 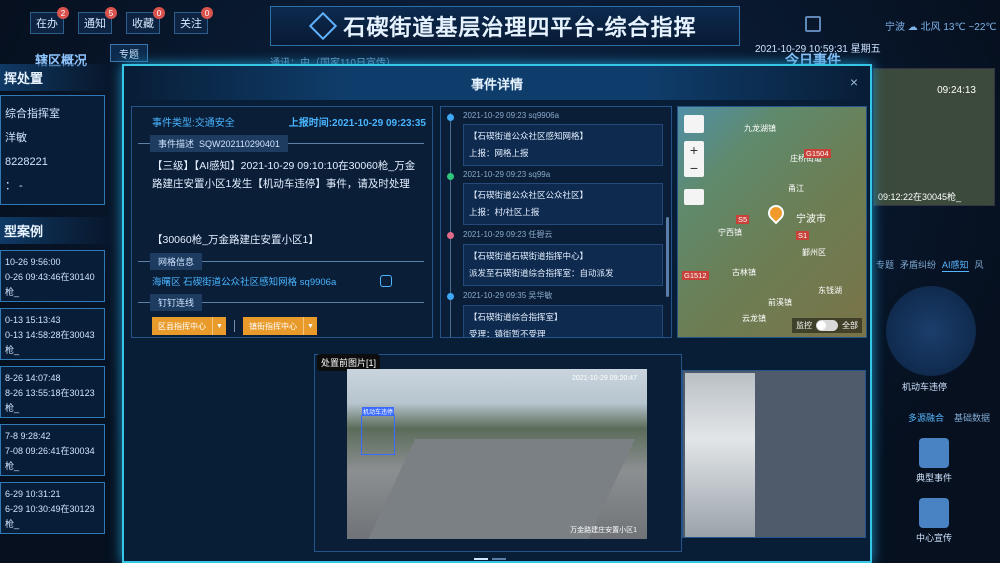 I want to click on map-place: 宁波市, so click(x=811, y=219).